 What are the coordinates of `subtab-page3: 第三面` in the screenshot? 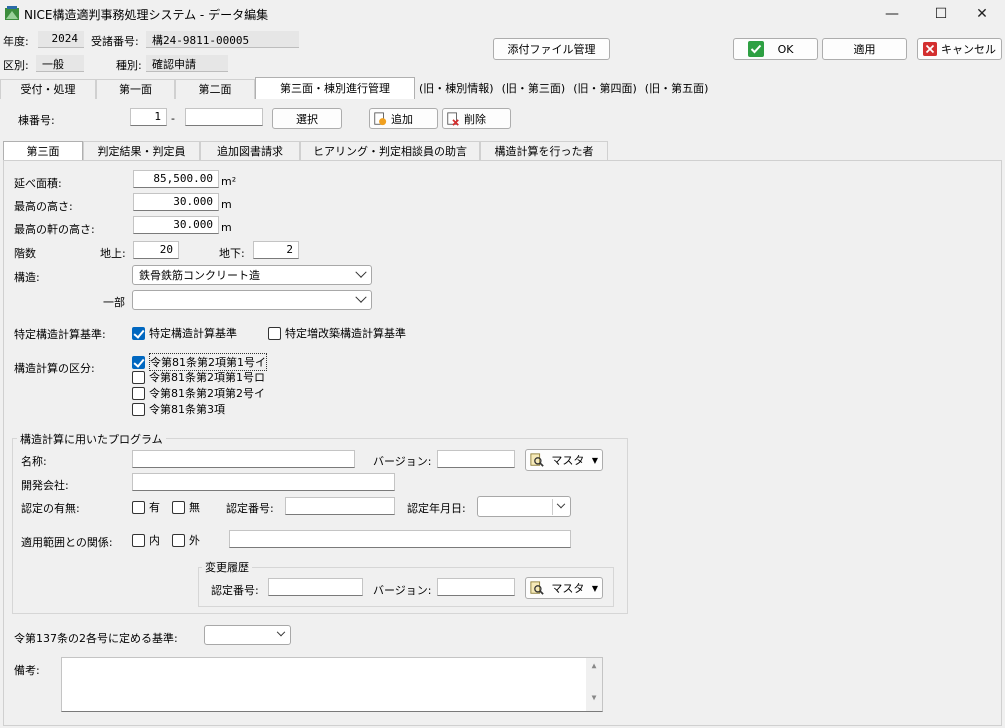 It's located at (43, 151).